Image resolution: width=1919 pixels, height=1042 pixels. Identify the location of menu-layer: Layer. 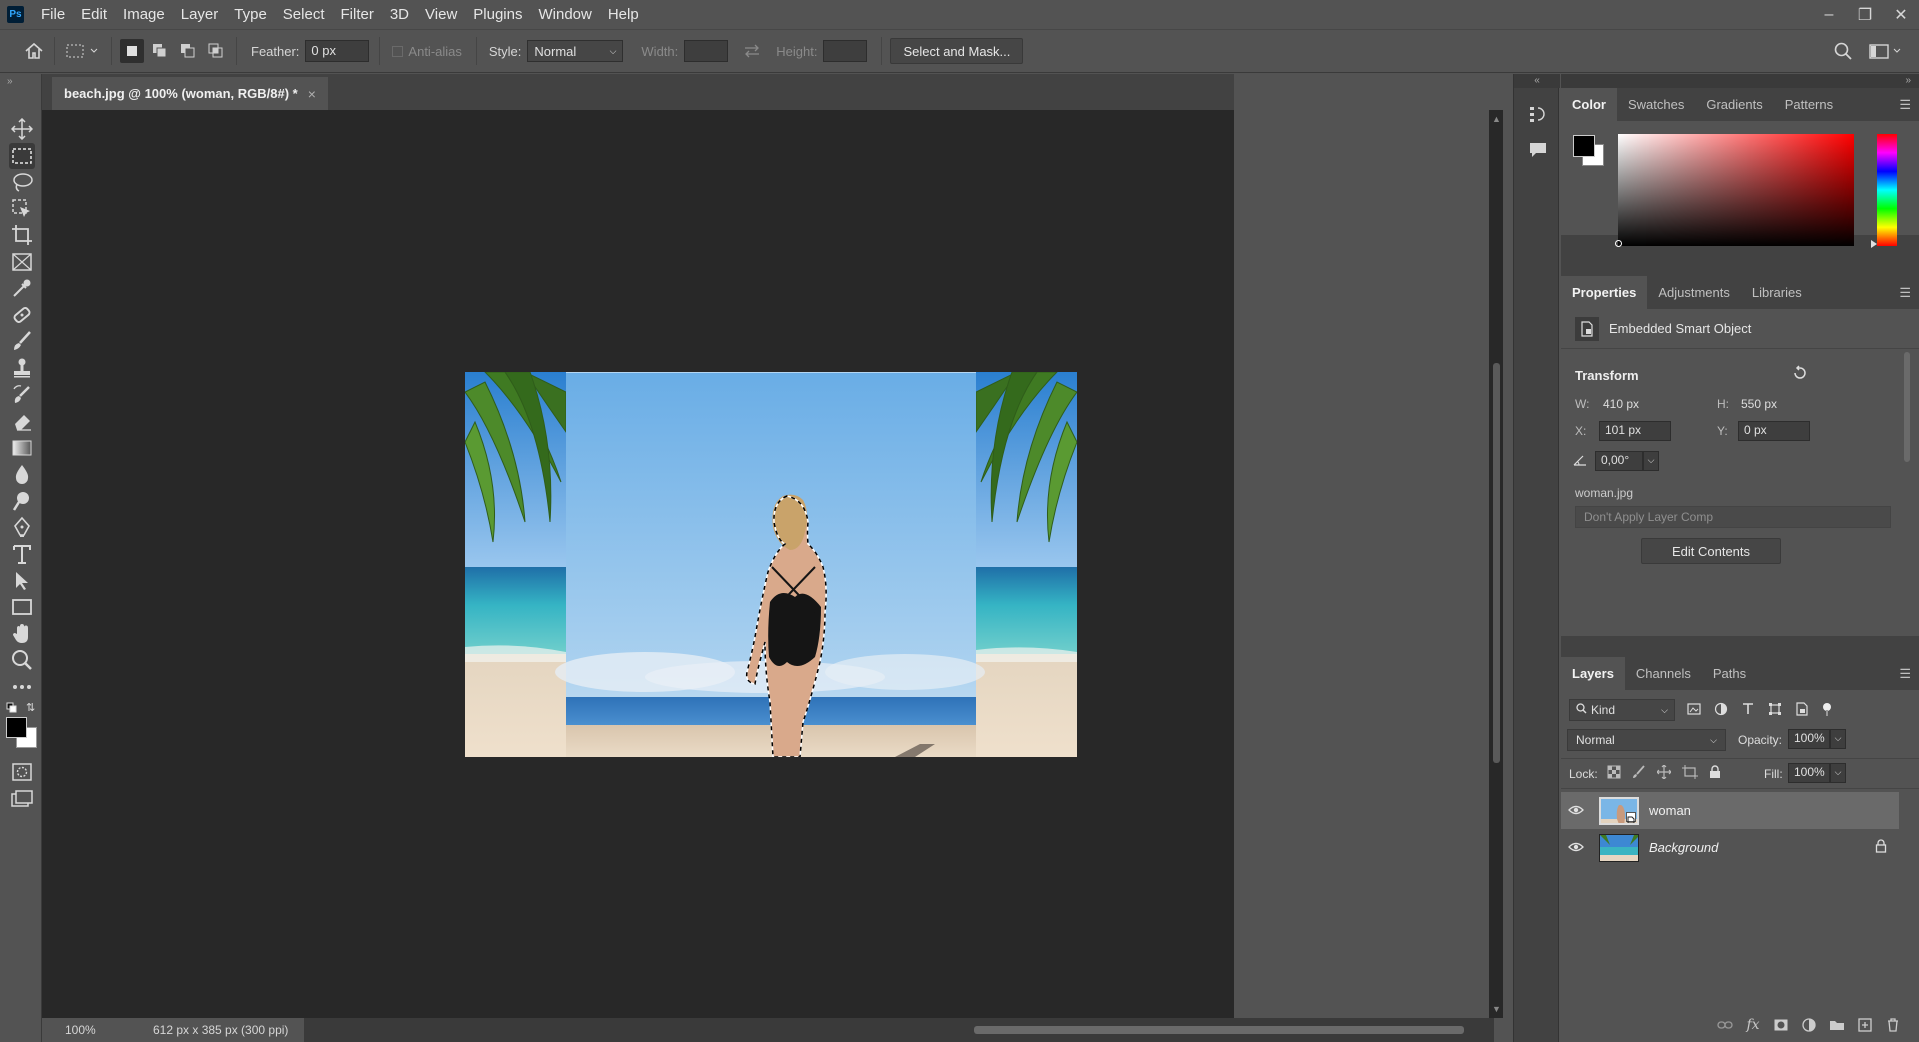
(200, 14).